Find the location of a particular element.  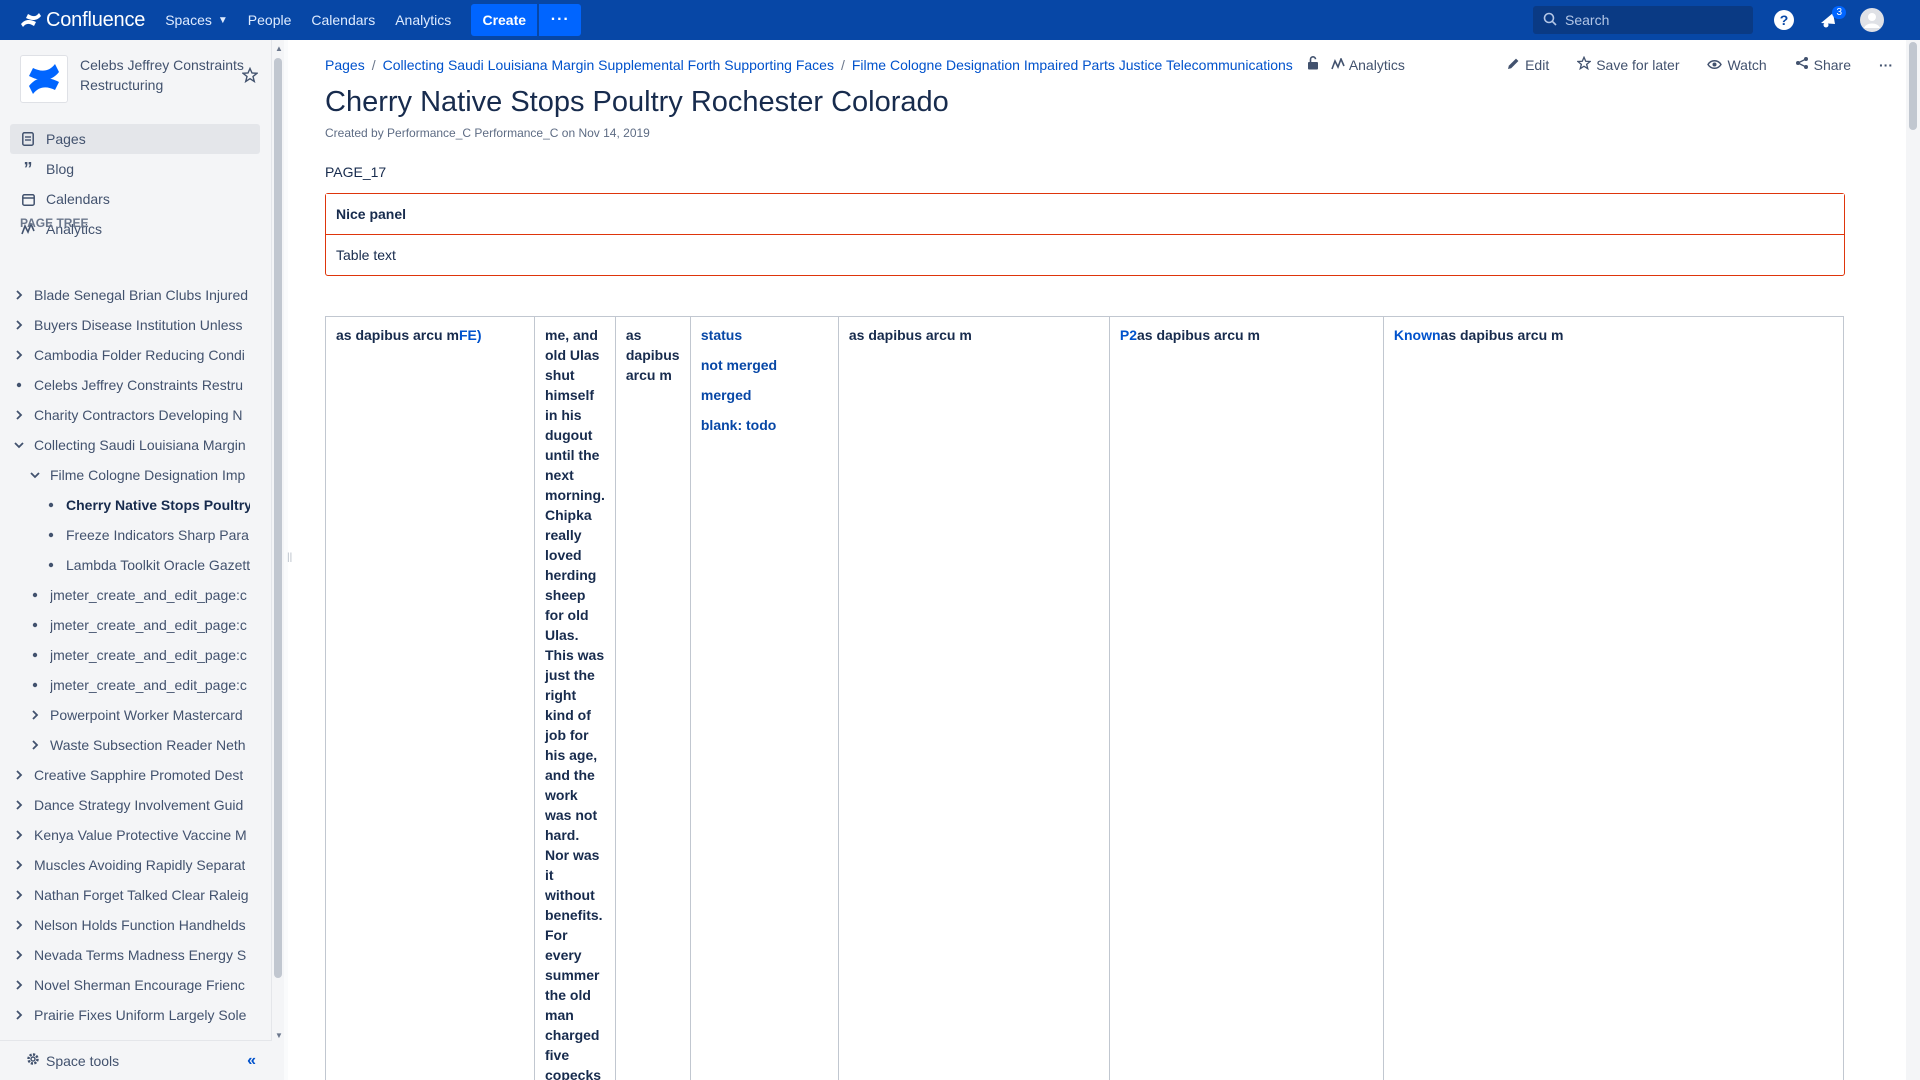

search-input: Search is located at coordinates (1643, 20).